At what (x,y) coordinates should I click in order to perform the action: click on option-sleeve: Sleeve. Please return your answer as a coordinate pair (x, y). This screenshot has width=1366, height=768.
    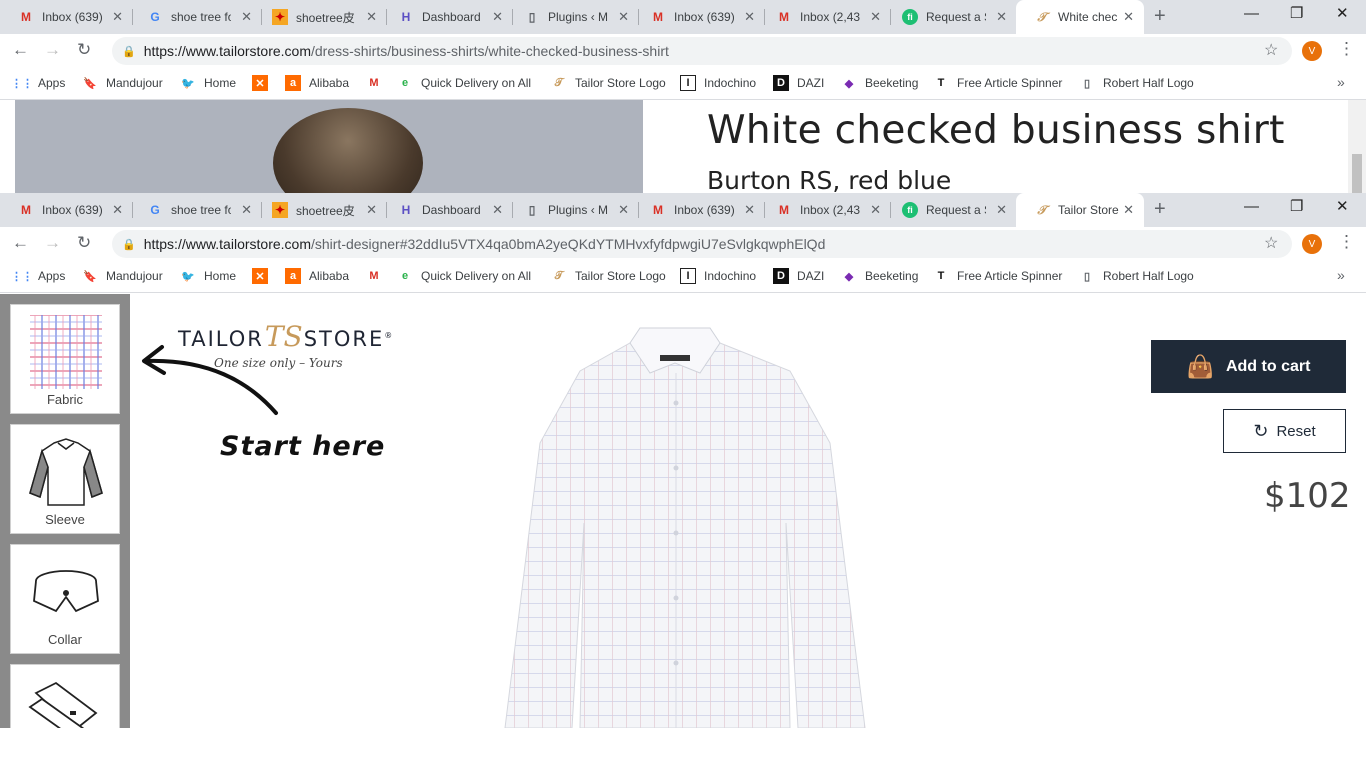
    Looking at the image, I should click on (65, 479).